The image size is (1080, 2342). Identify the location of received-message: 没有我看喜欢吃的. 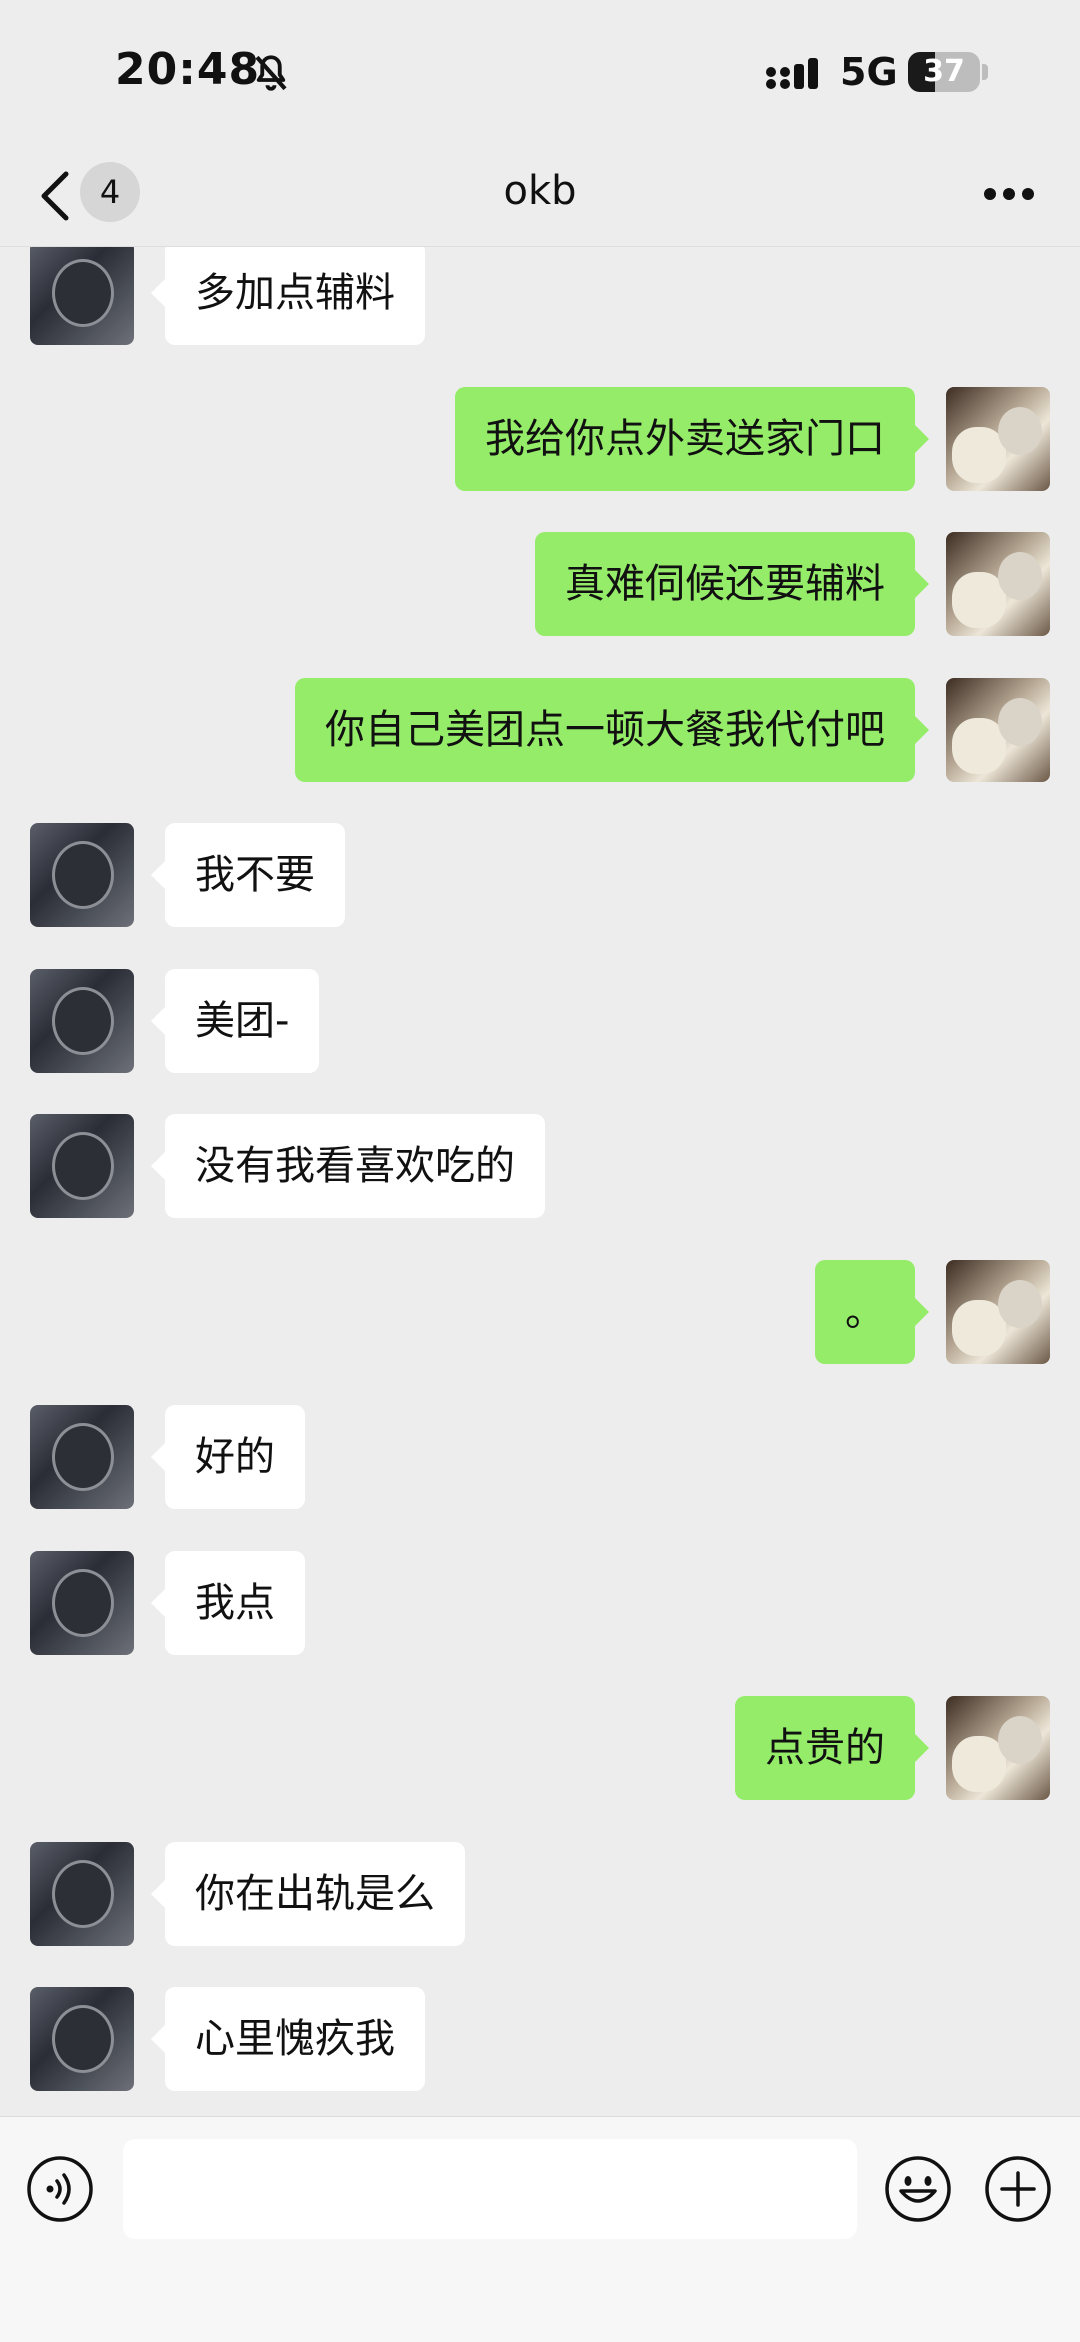
(540, 1166).